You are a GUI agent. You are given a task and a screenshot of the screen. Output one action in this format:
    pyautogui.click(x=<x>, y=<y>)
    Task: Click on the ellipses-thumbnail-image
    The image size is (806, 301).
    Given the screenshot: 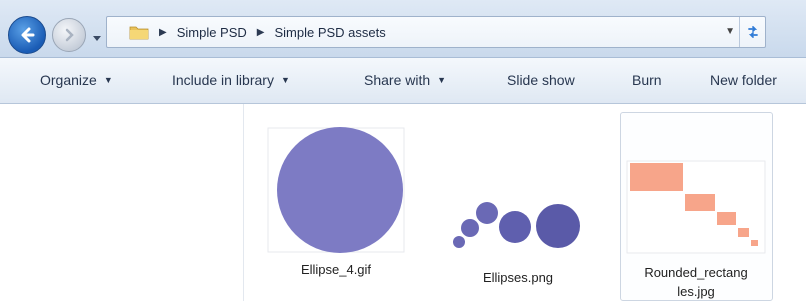 What is the action you would take?
    pyautogui.click(x=516, y=225)
    